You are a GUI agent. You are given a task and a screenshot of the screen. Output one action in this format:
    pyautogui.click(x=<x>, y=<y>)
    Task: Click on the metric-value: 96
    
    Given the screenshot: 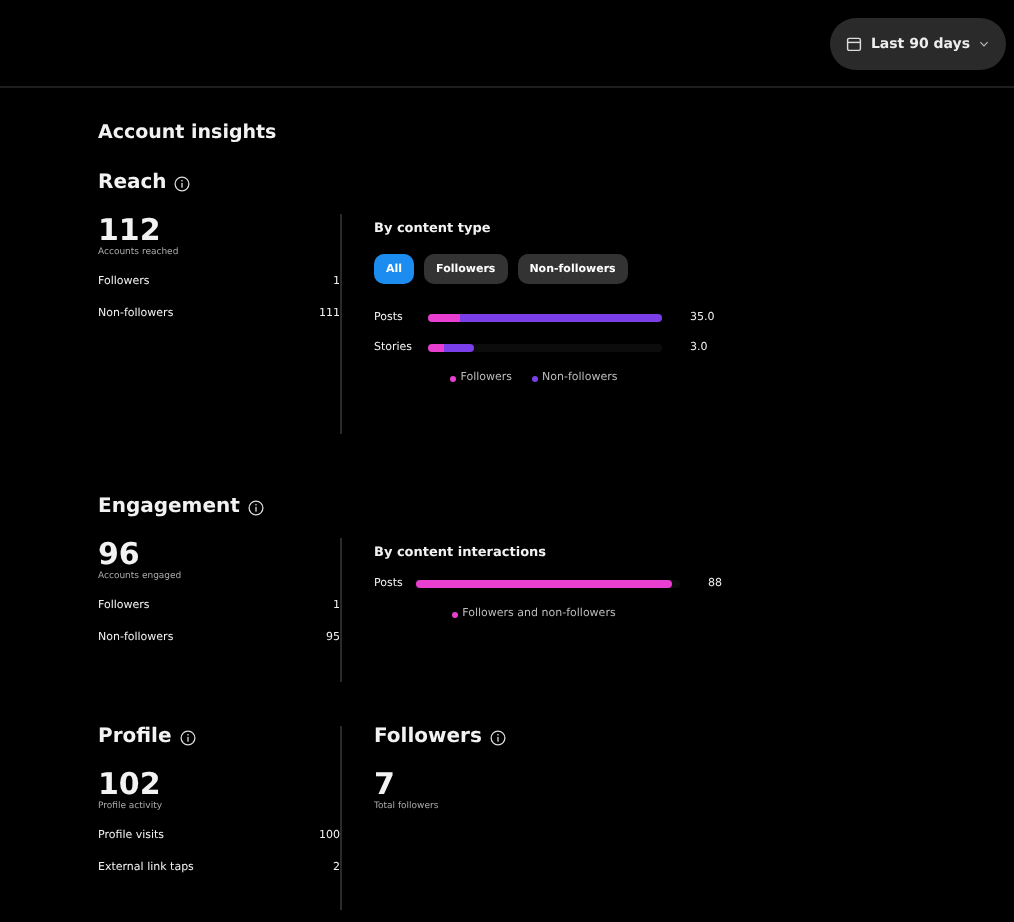 What is the action you would take?
    pyautogui.click(x=120, y=555)
    